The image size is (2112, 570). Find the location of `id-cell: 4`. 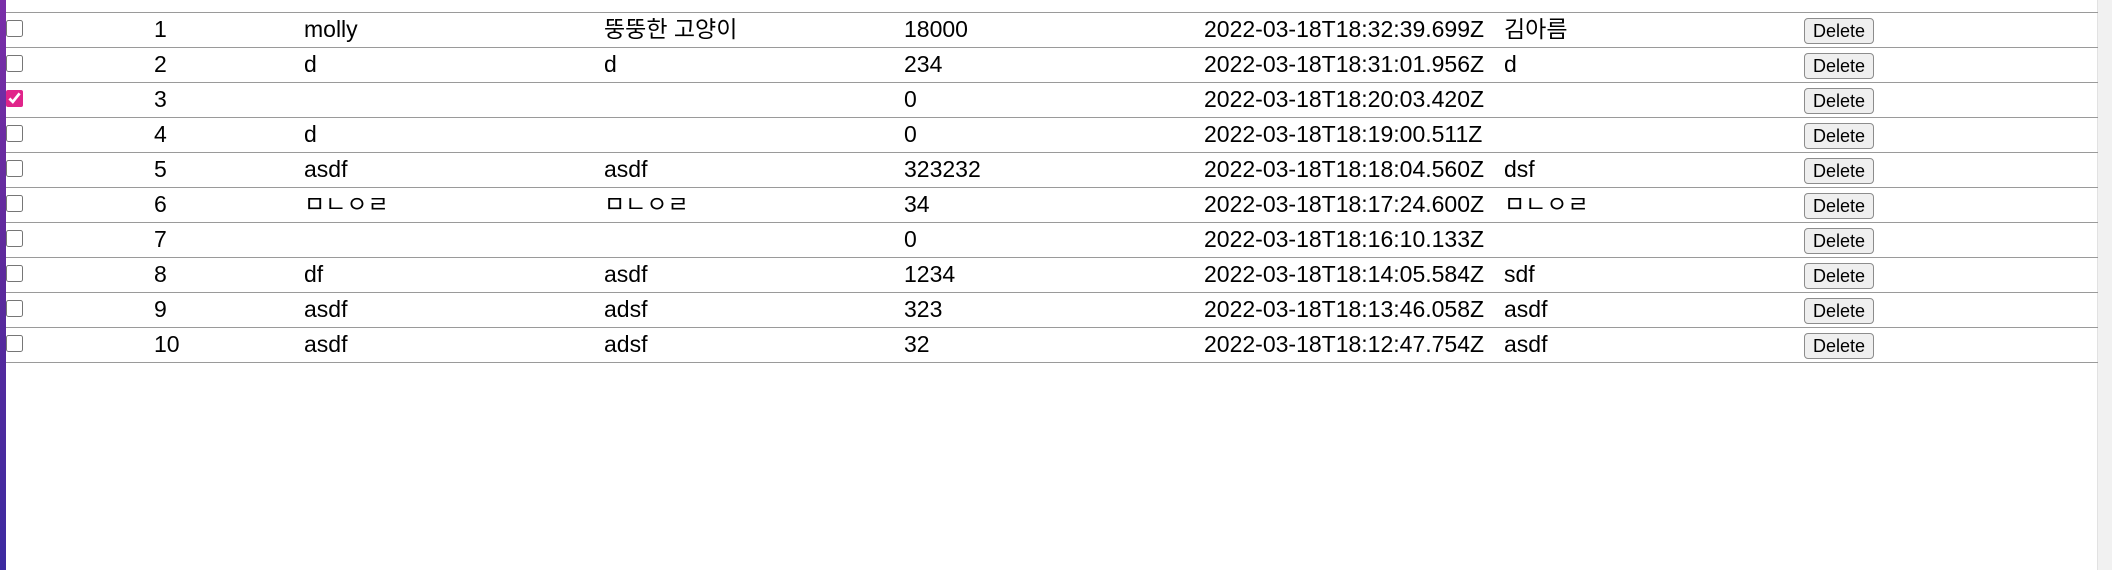

id-cell: 4 is located at coordinates (160, 134).